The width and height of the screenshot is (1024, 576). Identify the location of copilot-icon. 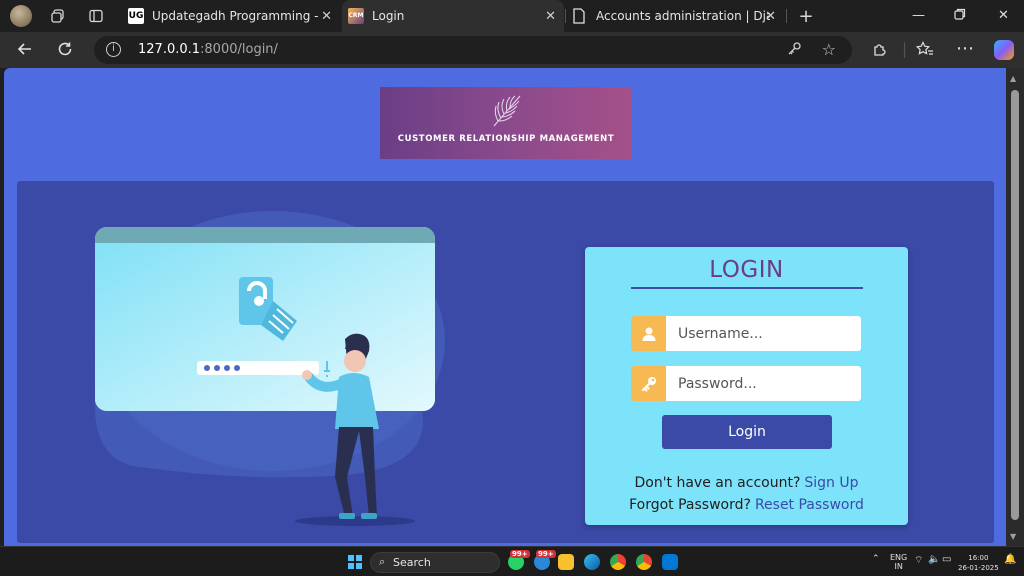
(1004, 50).